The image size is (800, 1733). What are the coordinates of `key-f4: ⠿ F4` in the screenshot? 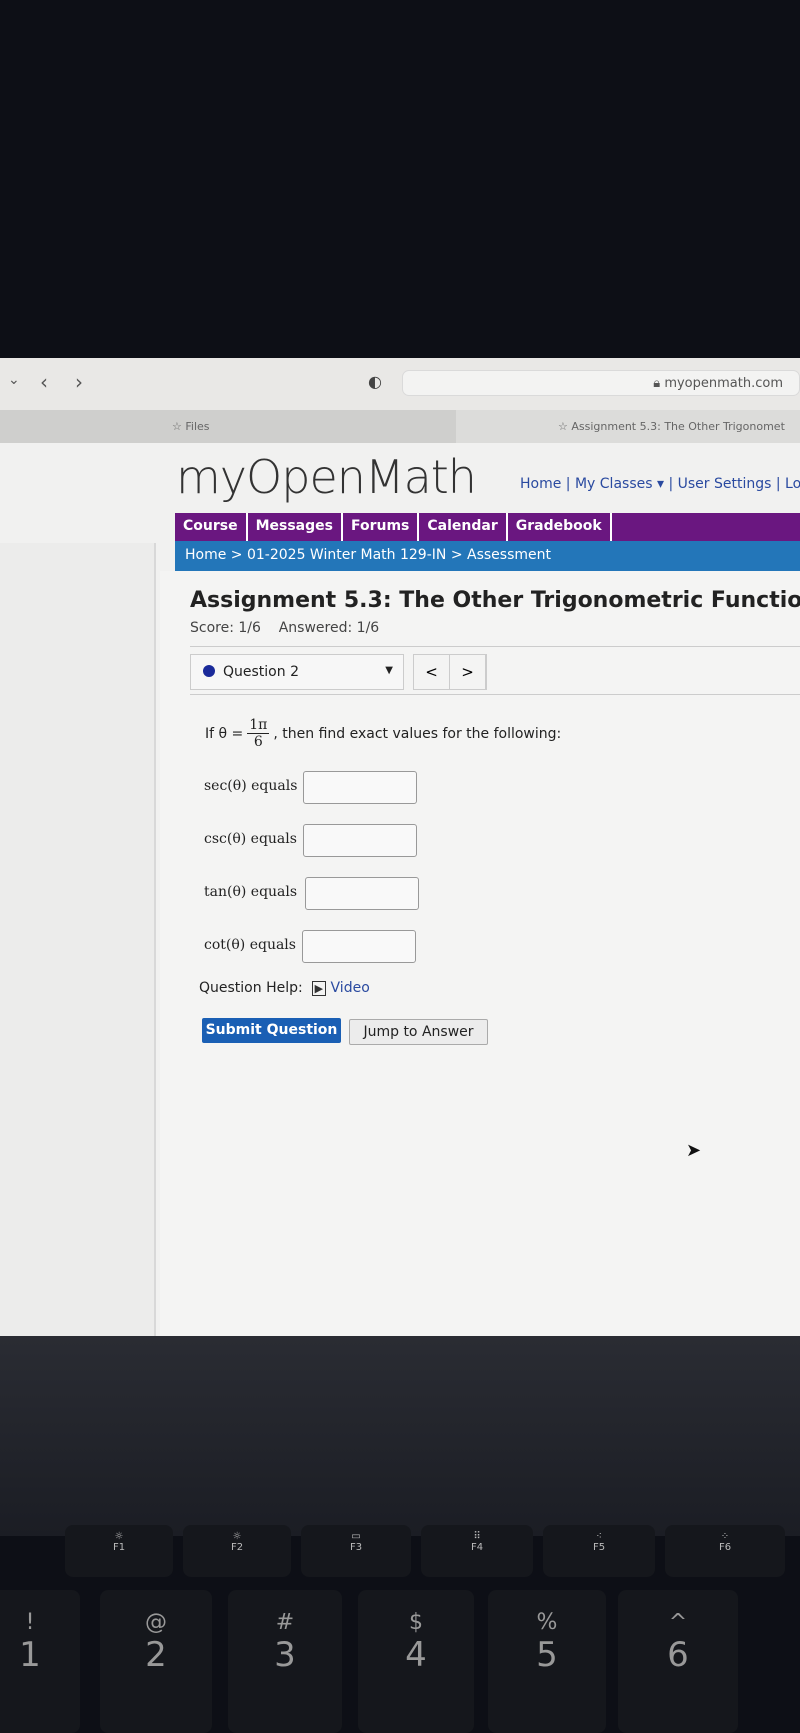 It's located at (477, 1551).